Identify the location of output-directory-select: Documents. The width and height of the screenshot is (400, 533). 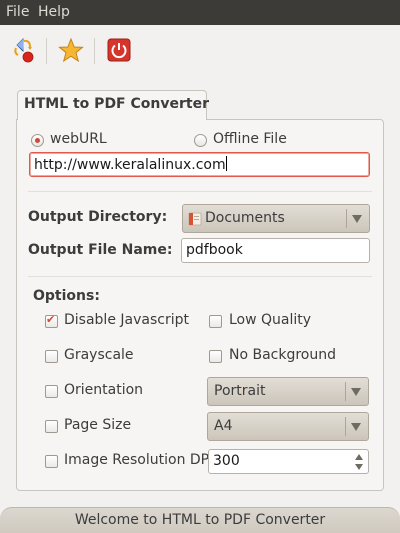
(276, 218).